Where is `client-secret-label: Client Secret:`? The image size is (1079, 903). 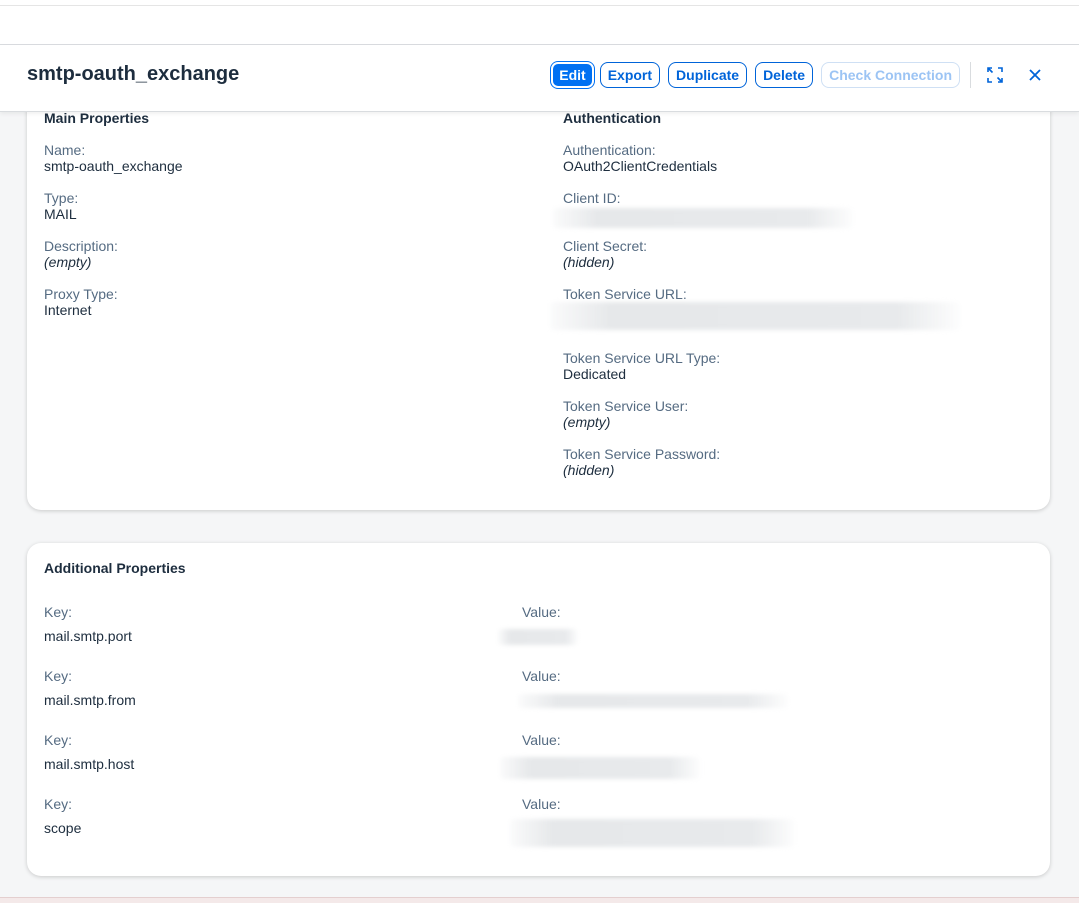
client-secret-label: Client Secret: is located at coordinates (605, 246).